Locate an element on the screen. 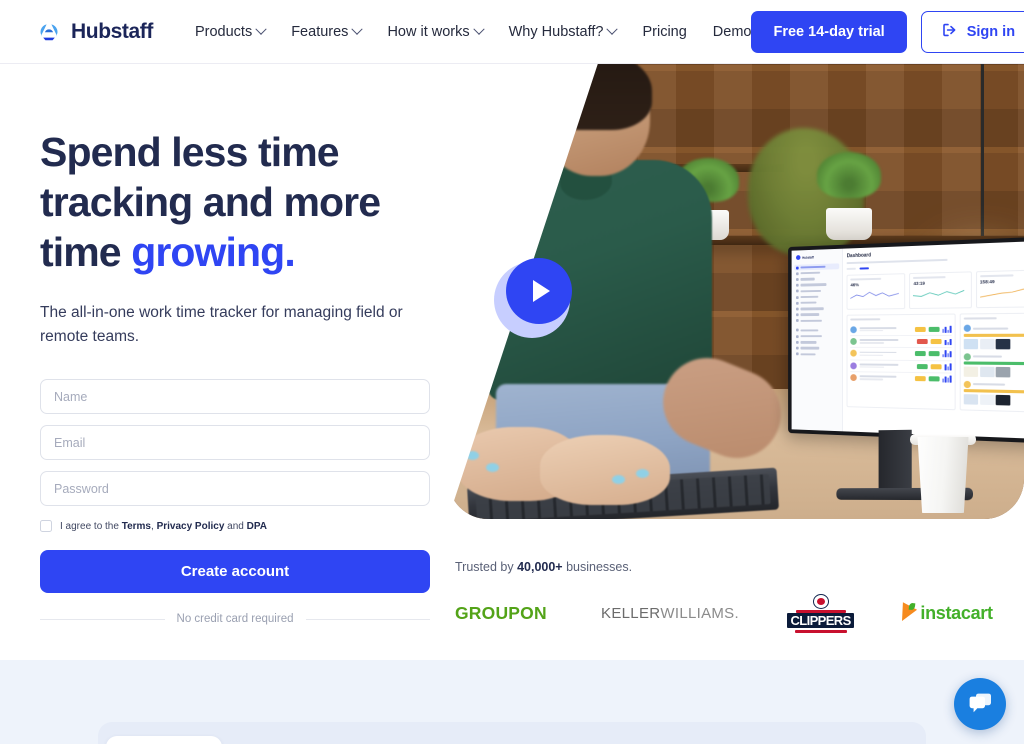 This screenshot has height=744, width=1024. free-trial-button: Free 14-day trial is located at coordinates (829, 31).